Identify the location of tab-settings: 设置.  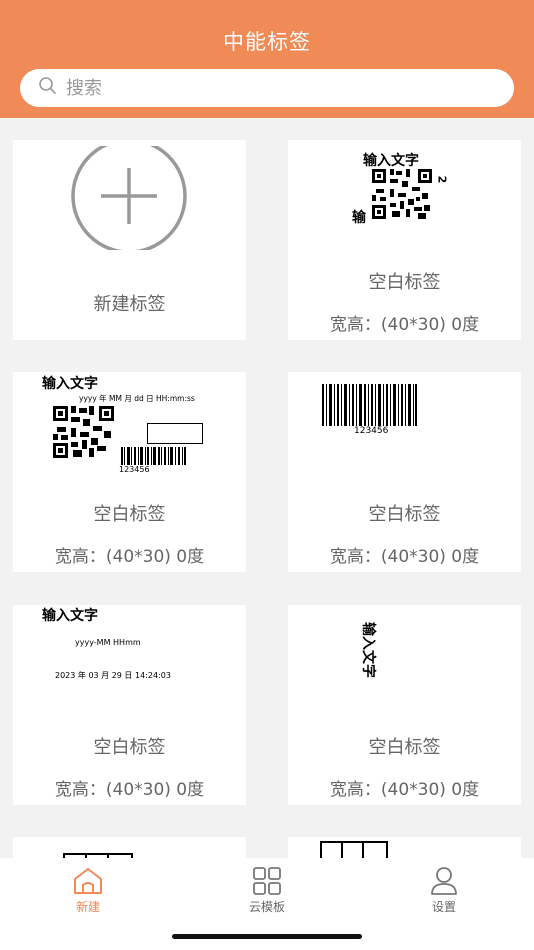
(444, 893).